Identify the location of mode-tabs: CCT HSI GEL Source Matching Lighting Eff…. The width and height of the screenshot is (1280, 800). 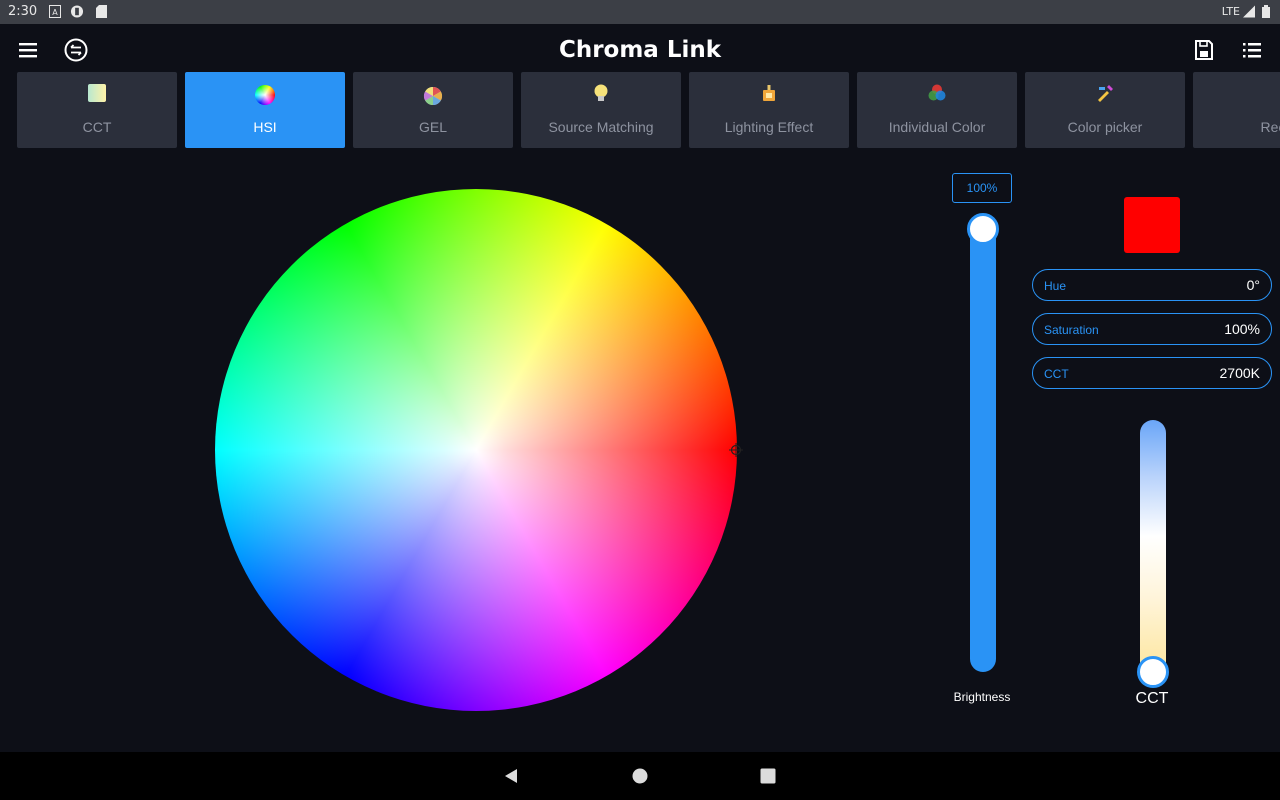
(648, 110).